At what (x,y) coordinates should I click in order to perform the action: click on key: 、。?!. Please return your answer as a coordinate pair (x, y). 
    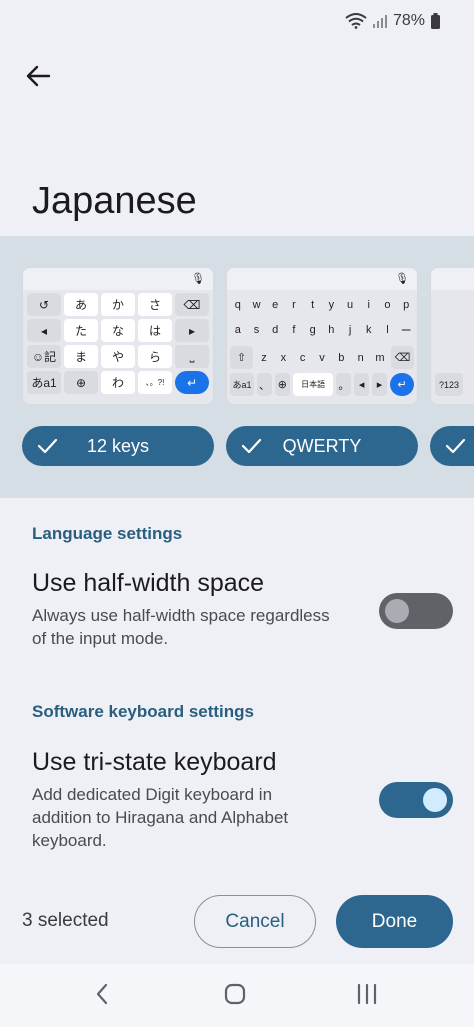
    Looking at the image, I should click on (155, 382).